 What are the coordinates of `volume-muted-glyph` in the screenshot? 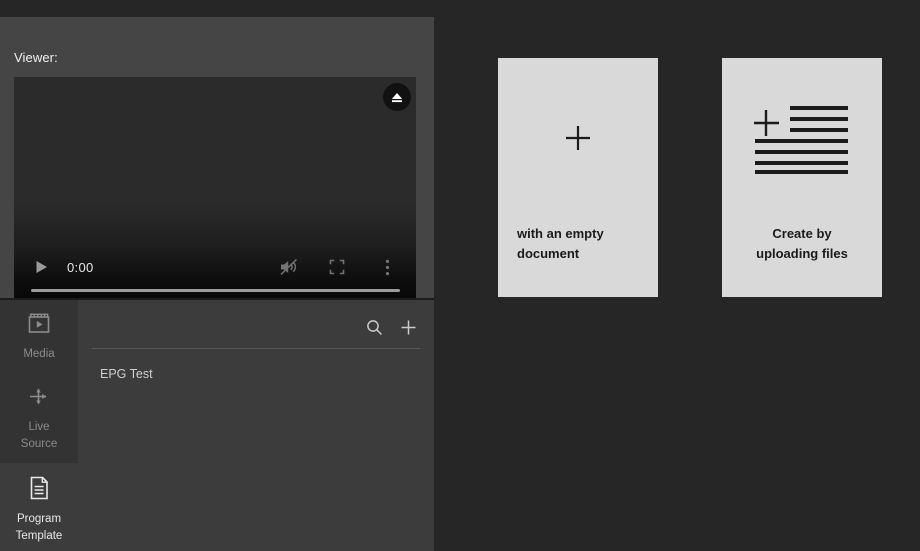 It's located at (288, 267).